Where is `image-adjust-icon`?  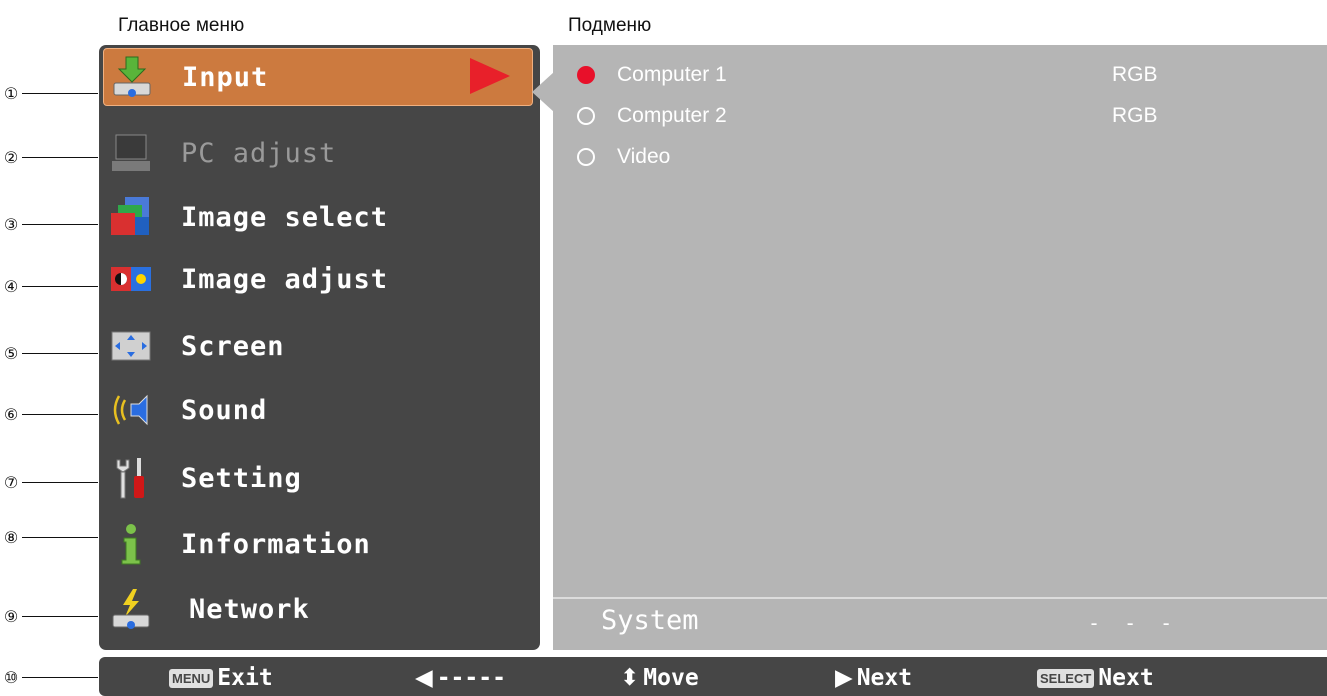 image-adjust-icon is located at coordinates (131, 279).